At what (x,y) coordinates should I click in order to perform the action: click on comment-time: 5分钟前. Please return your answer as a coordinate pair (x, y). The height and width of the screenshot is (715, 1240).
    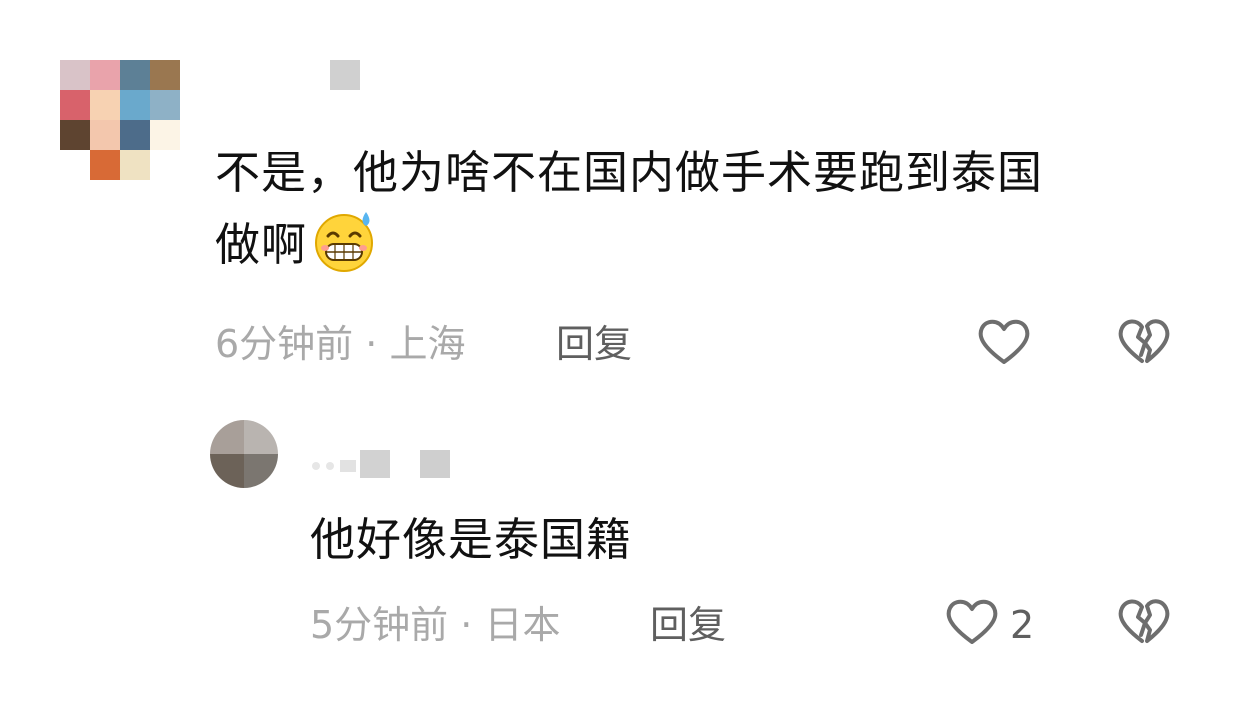
    Looking at the image, I should click on (379, 625).